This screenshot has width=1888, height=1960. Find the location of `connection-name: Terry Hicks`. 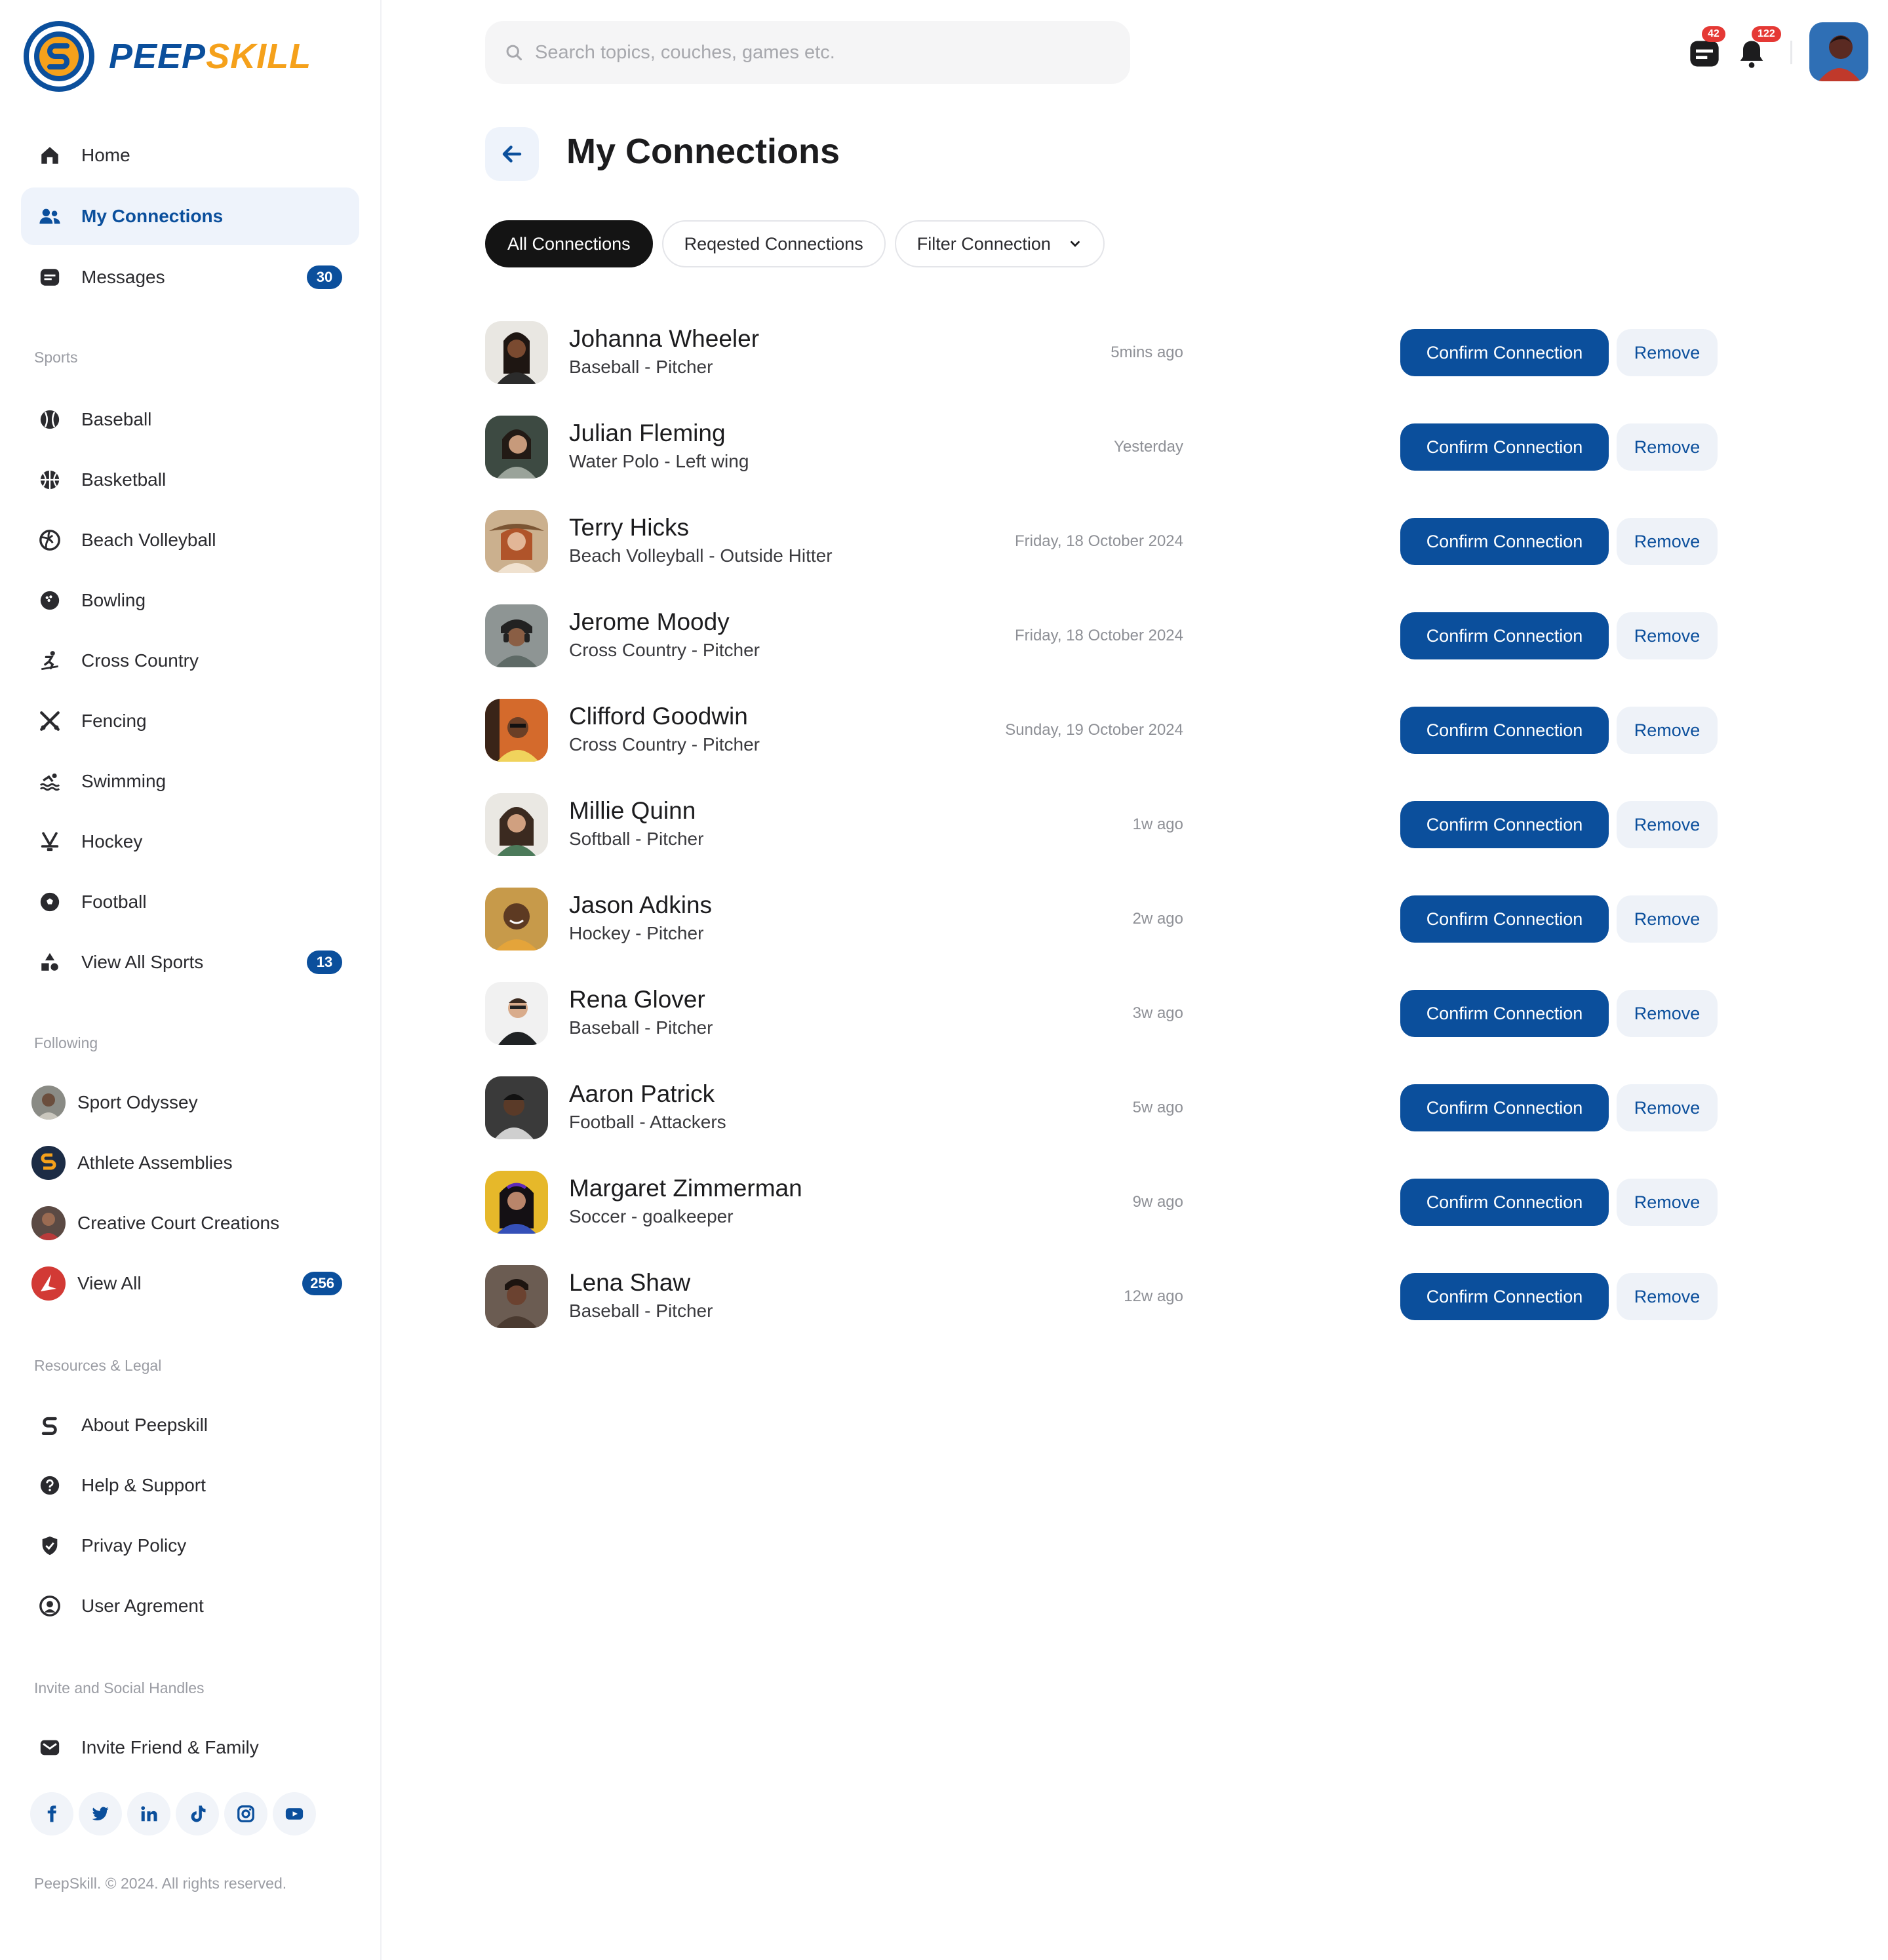

connection-name: Terry Hicks is located at coordinates (629, 527).